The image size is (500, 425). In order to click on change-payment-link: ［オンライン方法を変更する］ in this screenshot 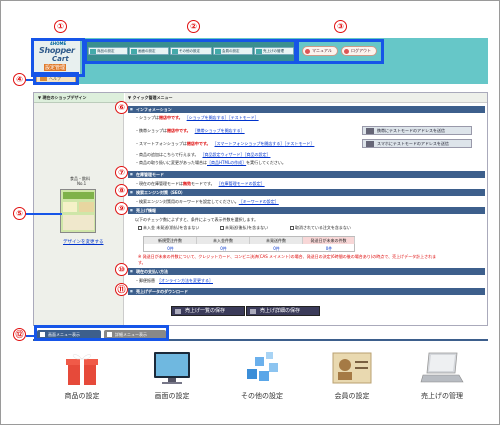, I will do `click(186, 280)`.